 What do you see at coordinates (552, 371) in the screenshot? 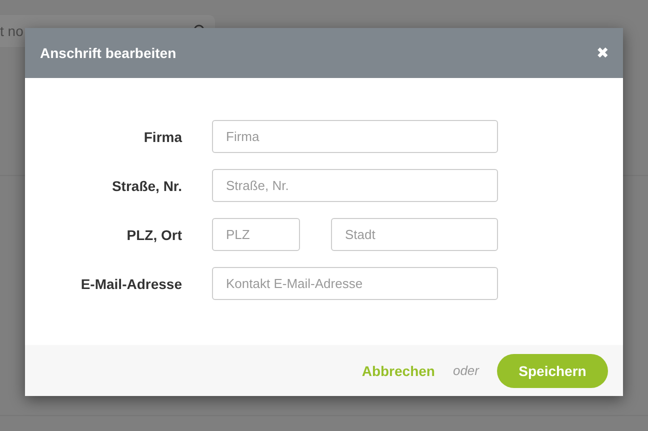
I see `save-button: Speichern` at bounding box center [552, 371].